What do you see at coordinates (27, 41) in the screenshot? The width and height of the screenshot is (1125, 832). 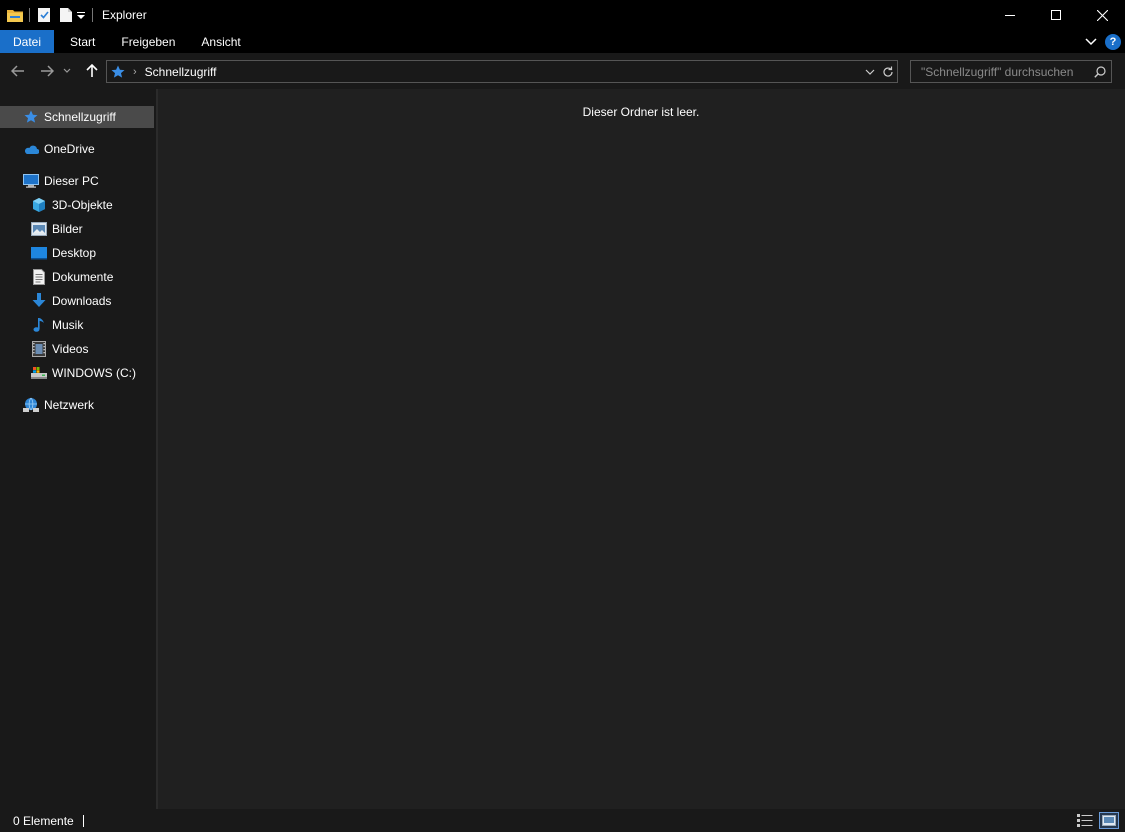 I see `tab-datei: Datei` at bounding box center [27, 41].